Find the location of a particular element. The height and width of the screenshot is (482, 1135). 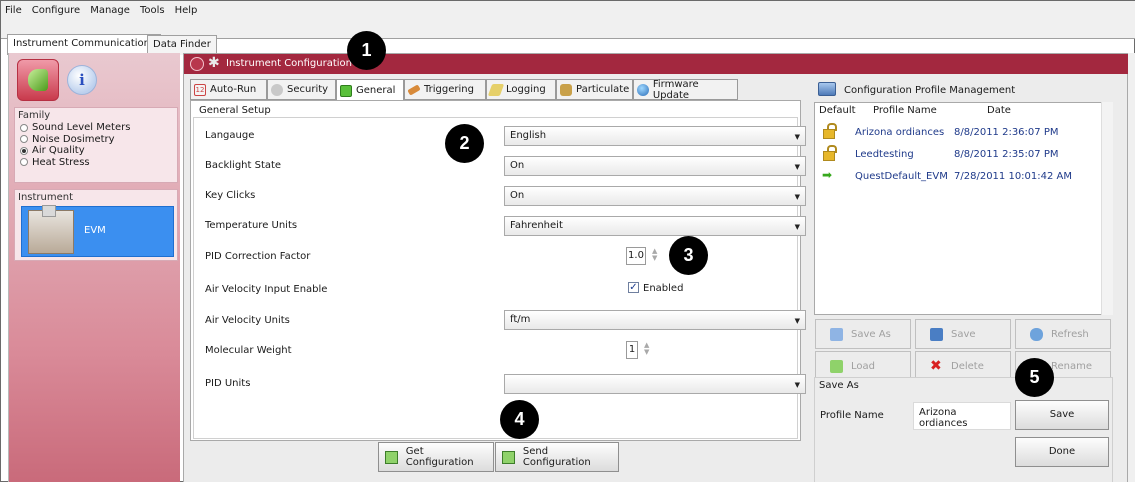

get-icon is located at coordinates (391, 457).